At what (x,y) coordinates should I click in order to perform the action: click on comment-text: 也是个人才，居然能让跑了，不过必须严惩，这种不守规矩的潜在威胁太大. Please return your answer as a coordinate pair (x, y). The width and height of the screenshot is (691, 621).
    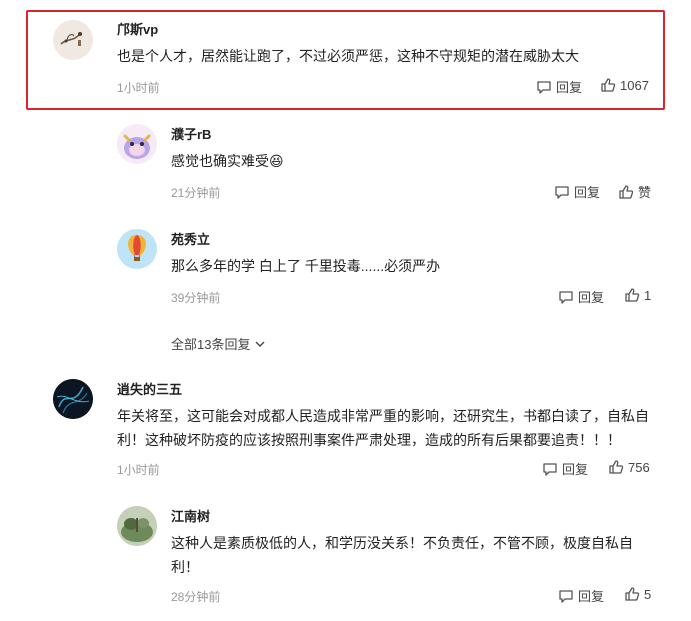
    Looking at the image, I should click on (348, 56).